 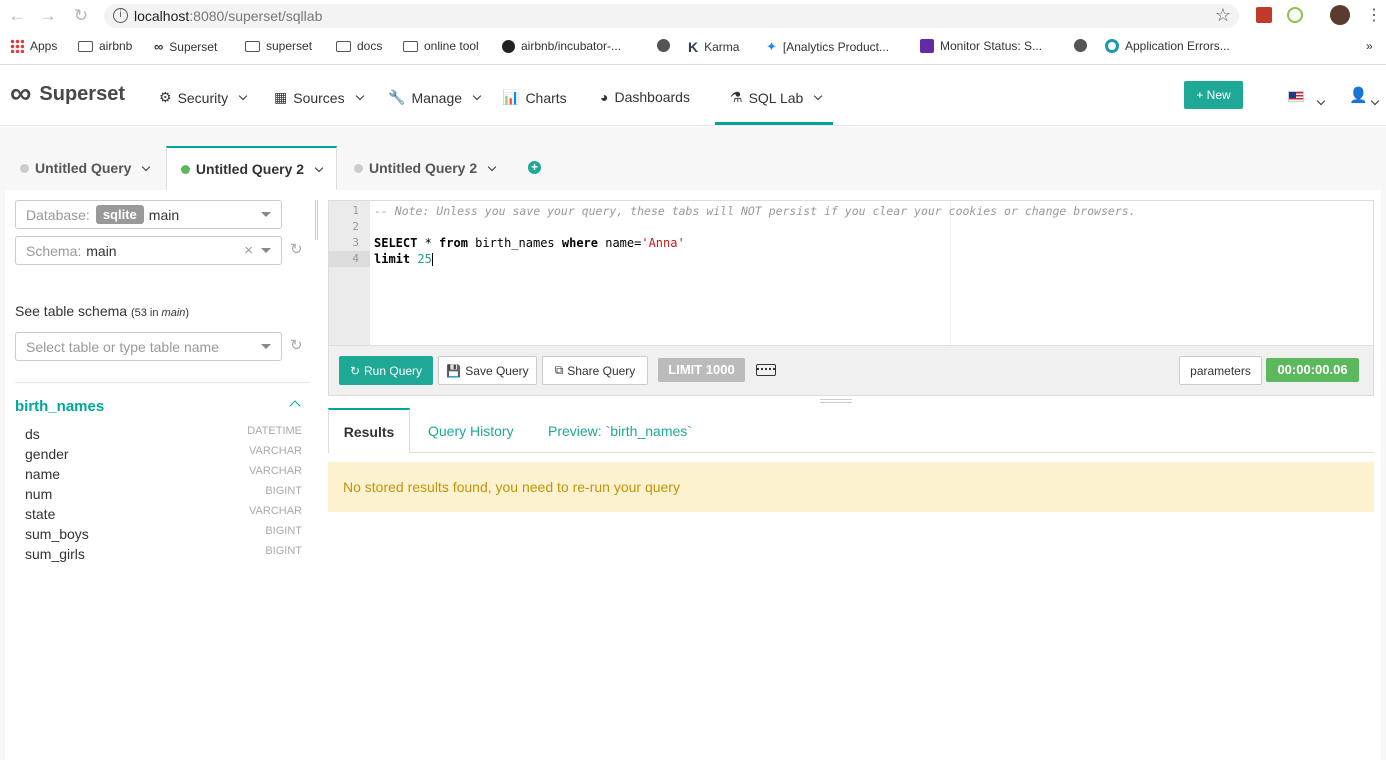 I want to click on nav-label: Security, so click(x=203, y=97).